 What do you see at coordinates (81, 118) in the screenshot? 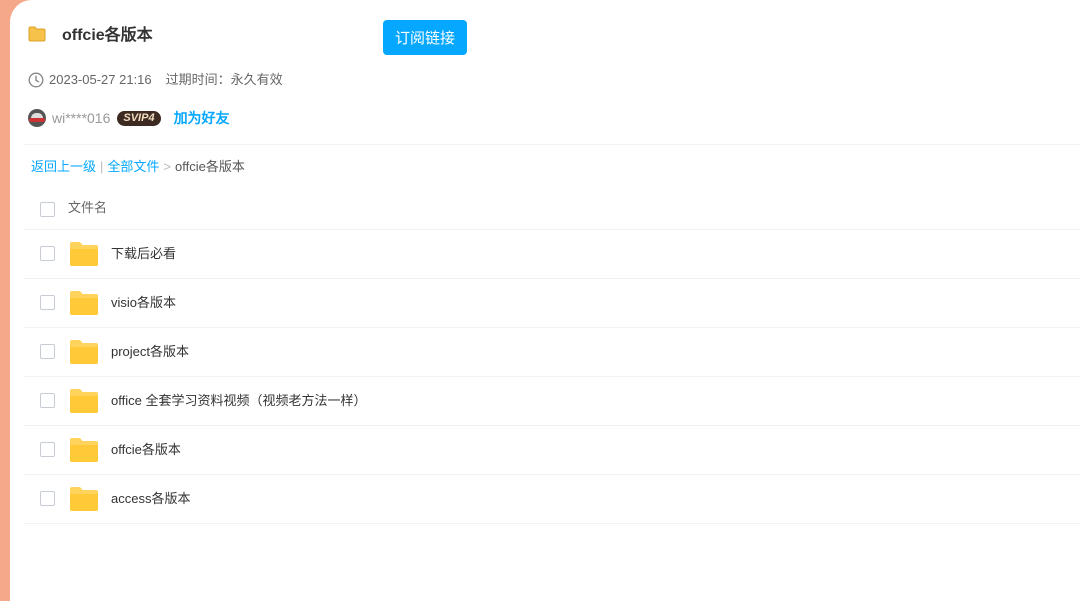
I see `username: wi****016` at bounding box center [81, 118].